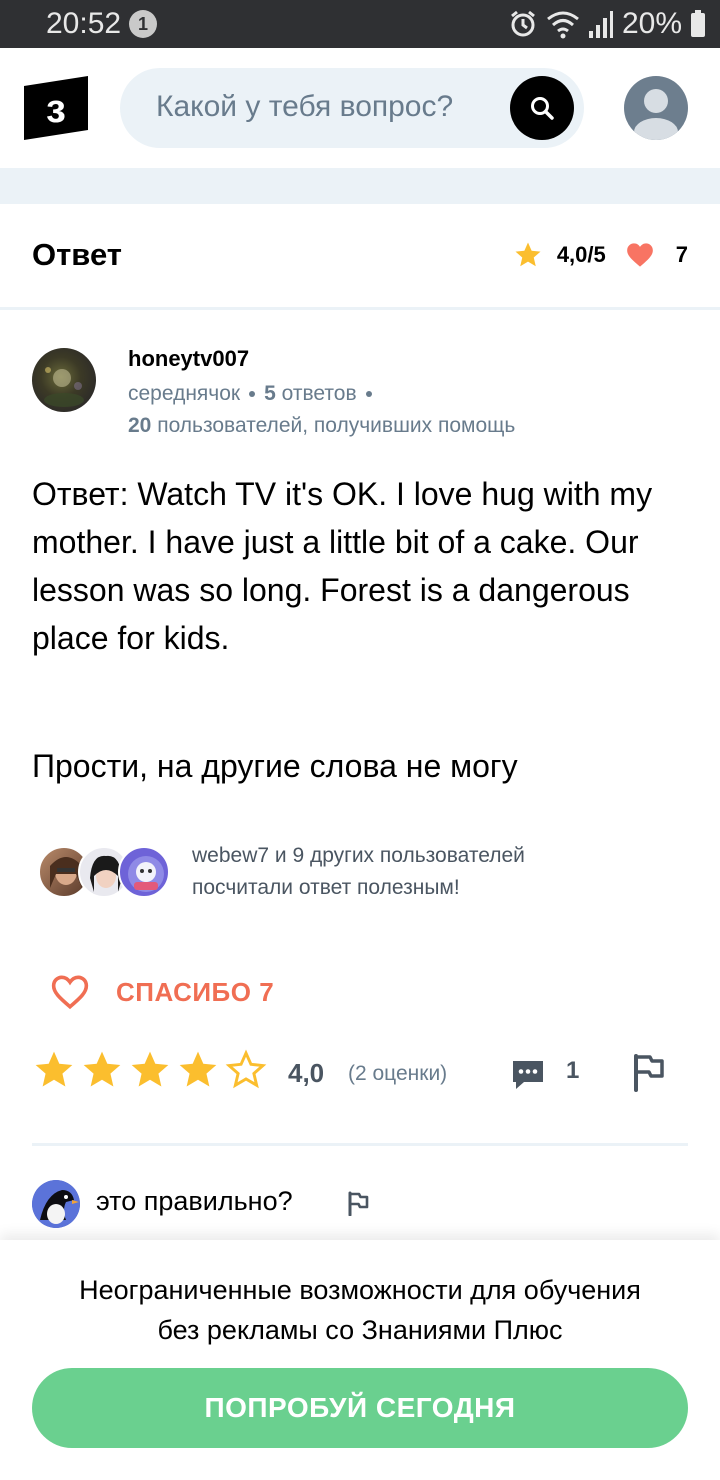 The image size is (720, 1480). I want to click on answer-rating: 4,0/5, so click(581, 254).